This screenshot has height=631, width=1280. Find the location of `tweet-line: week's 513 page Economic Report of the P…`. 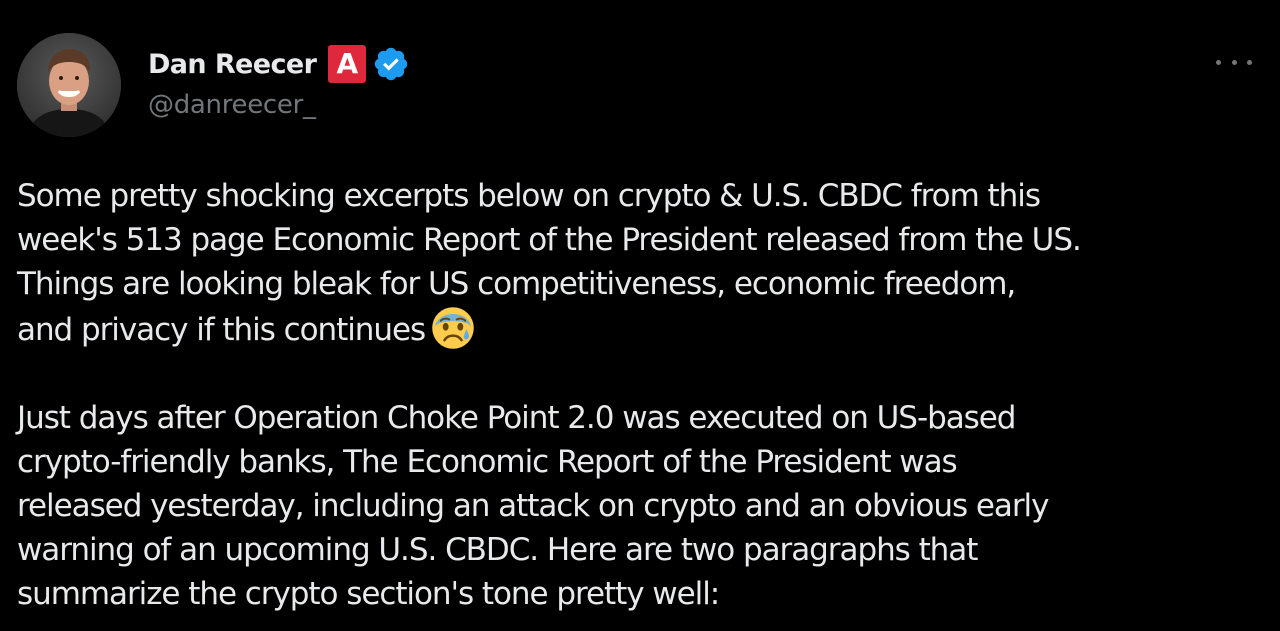

tweet-line: week's 513 page Economic Report of the P… is located at coordinates (549, 240).